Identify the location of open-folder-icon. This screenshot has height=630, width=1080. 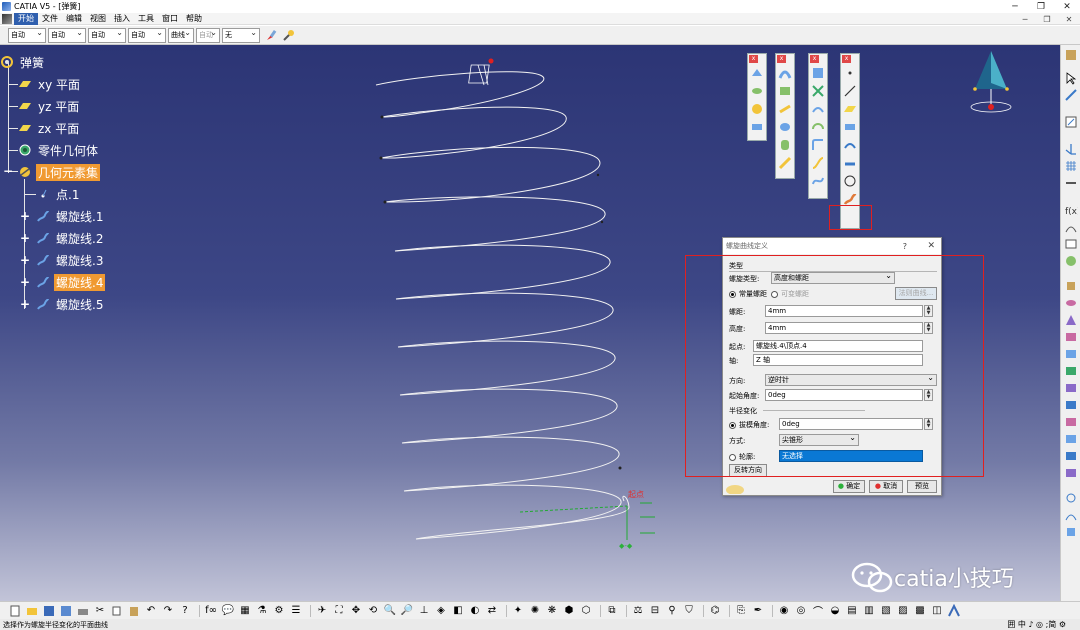
(32, 611).